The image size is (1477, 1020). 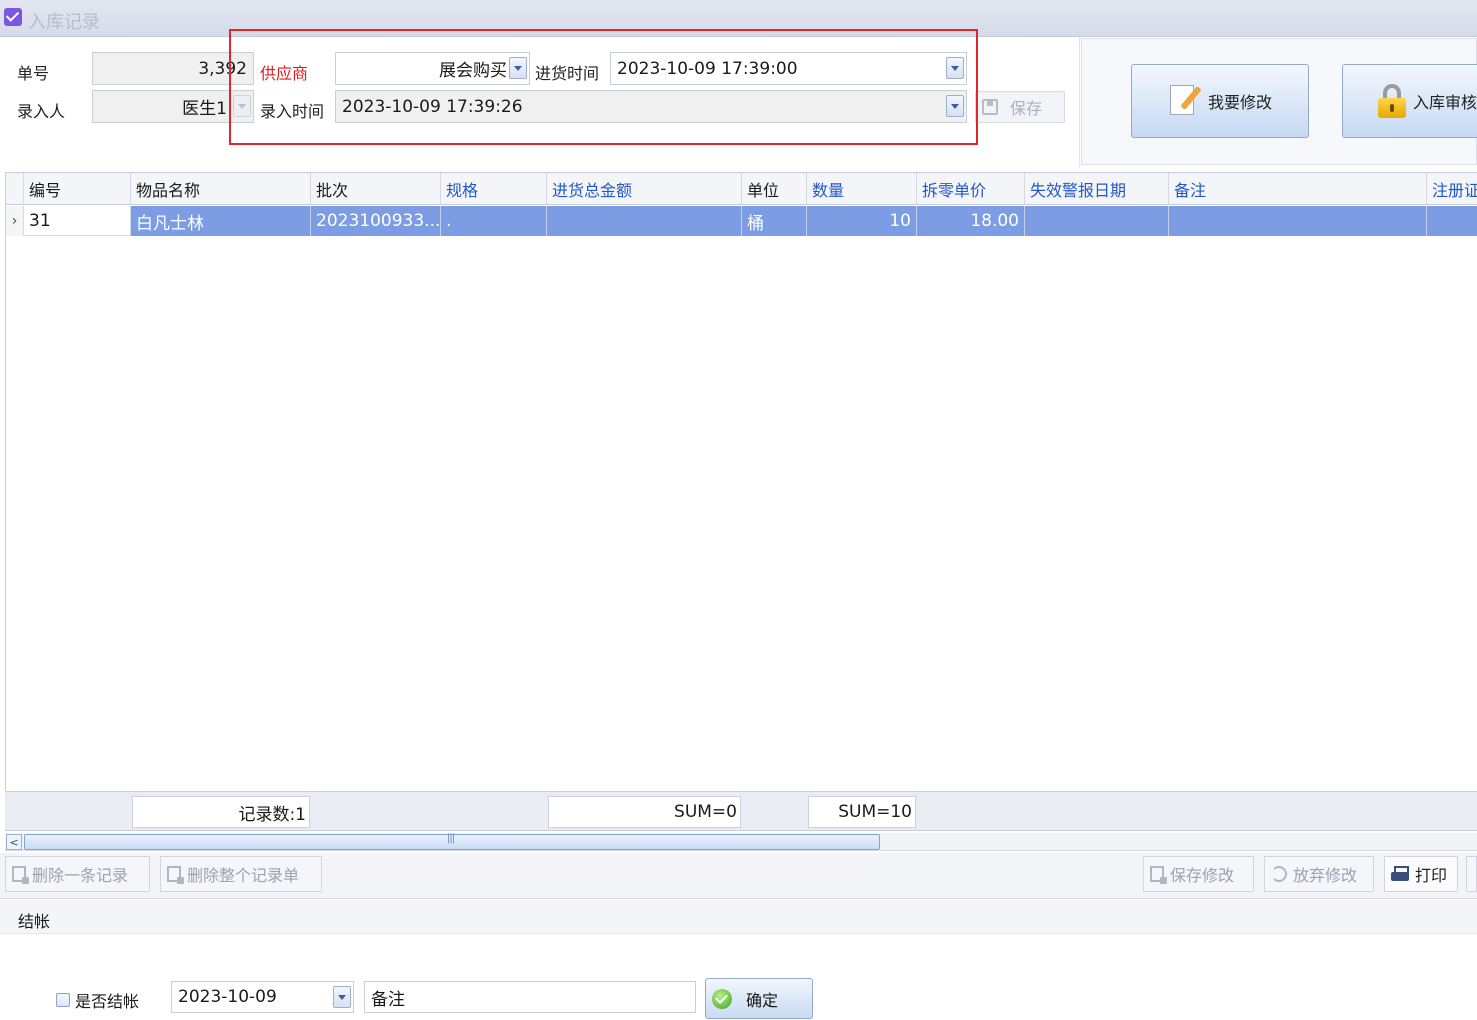 What do you see at coordinates (1239, 102) in the screenshot?
I see `modify-button-label: 我要修改` at bounding box center [1239, 102].